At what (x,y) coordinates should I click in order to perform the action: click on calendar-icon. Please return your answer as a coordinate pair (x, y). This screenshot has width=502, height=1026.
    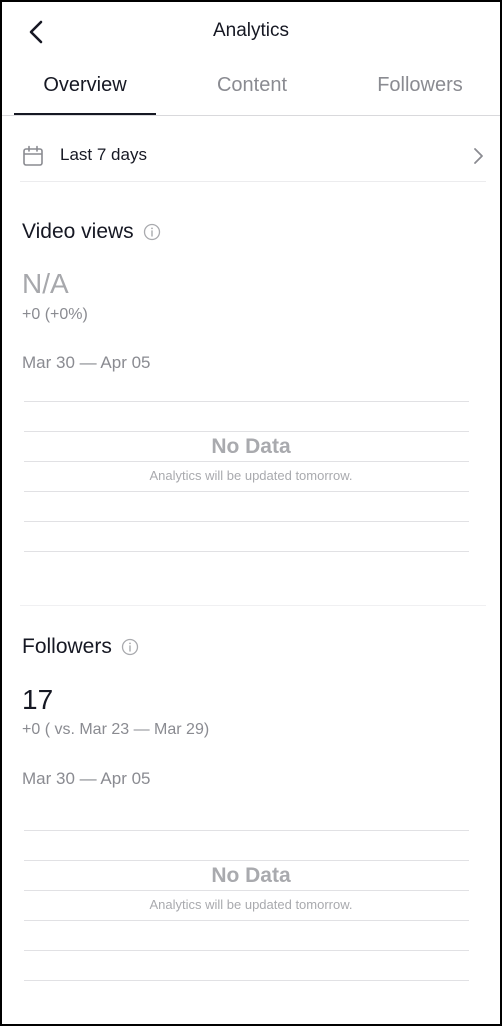
    Looking at the image, I should click on (33, 155).